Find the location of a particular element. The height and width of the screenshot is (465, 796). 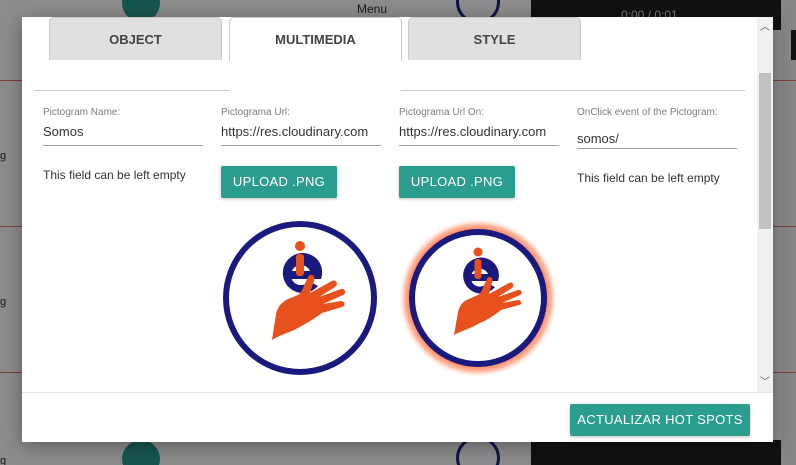

active-tab-gap is located at coordinates (315, 91).